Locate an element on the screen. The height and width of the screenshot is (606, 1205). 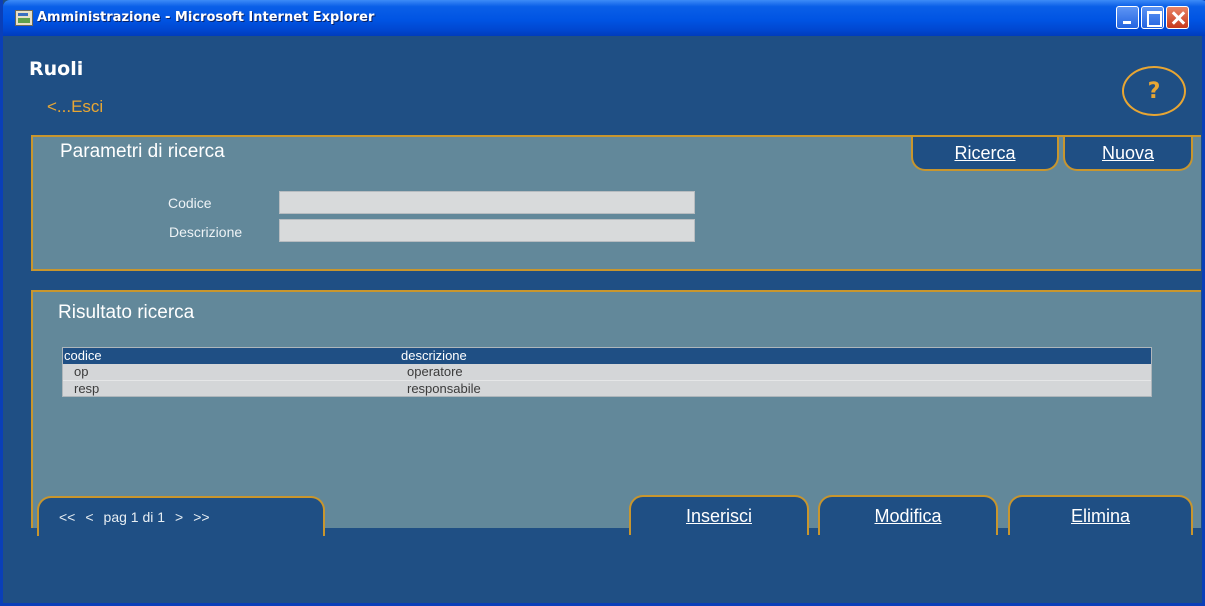
column-header-codice: codice is located at coordinates (232, 356).